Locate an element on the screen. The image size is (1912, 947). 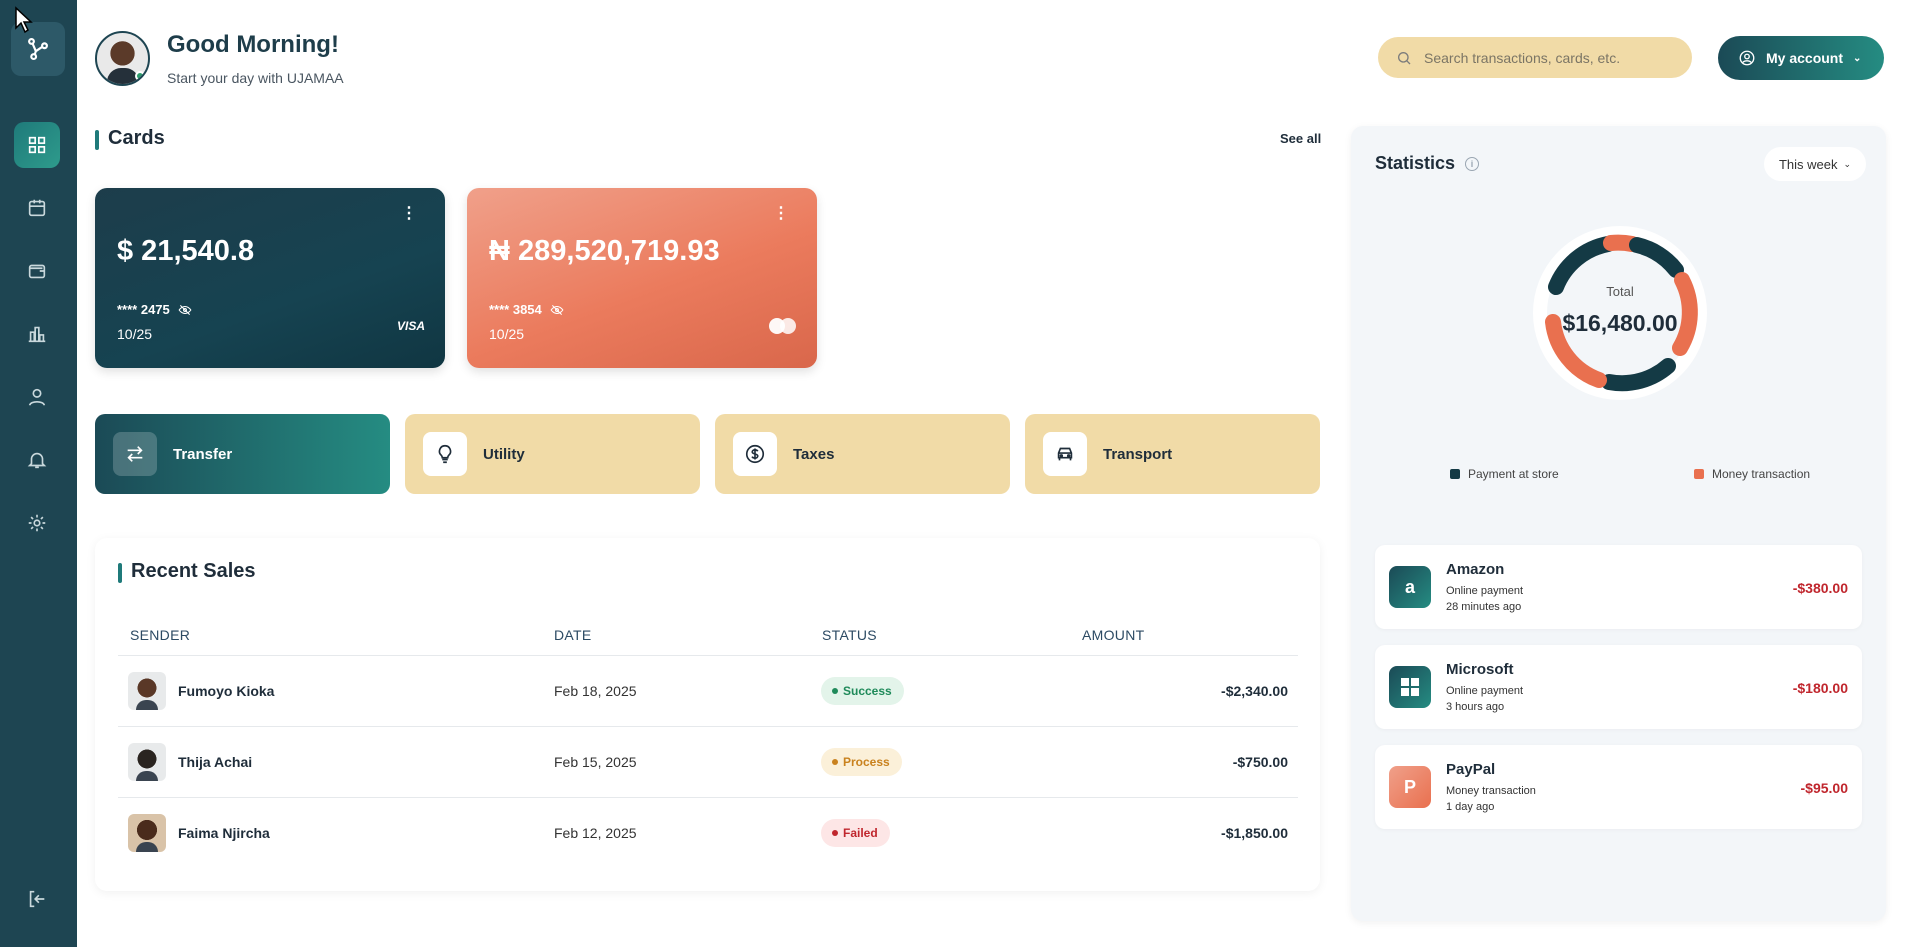
card-number-text: **** 3854 is located at coordinates (515, 309).